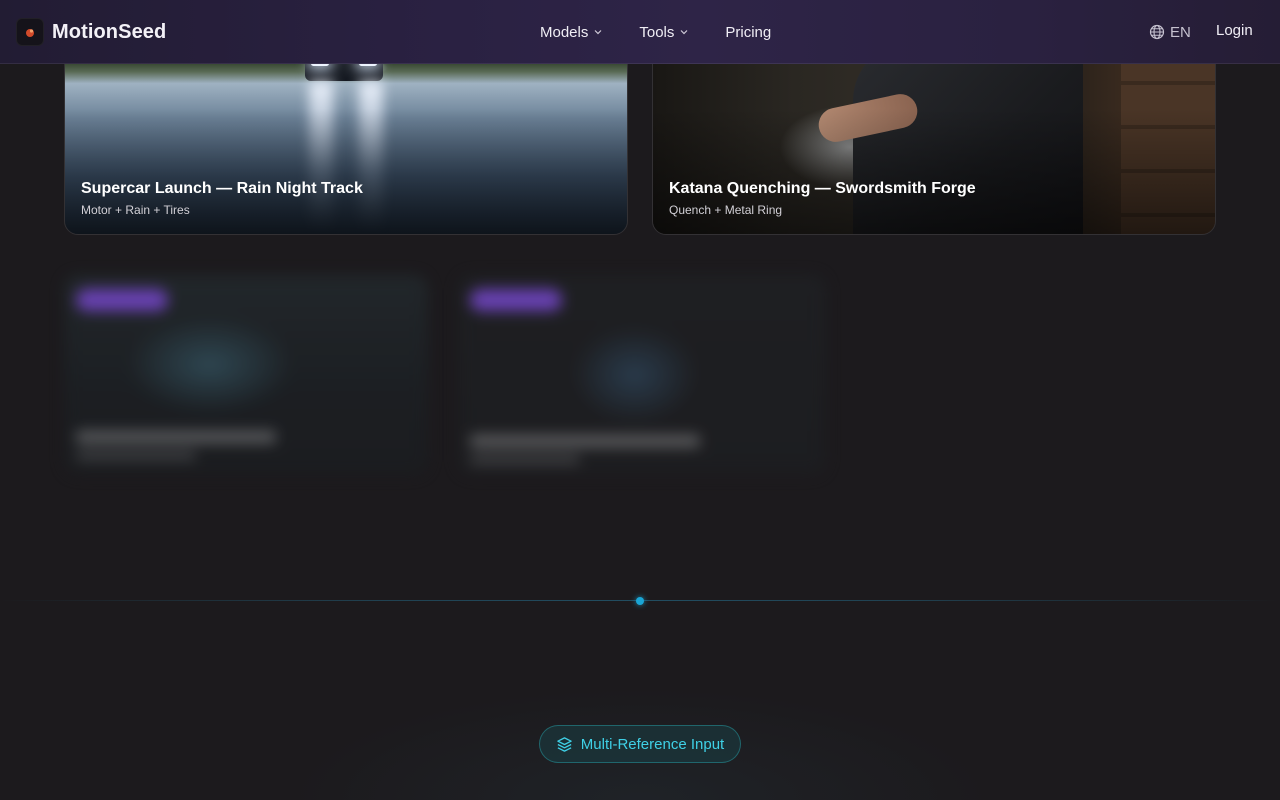 The width and height of the screenshot is (1280, 800). I want to click on multi-reference-badge: Multi-Reference Input, so click(640, 744).